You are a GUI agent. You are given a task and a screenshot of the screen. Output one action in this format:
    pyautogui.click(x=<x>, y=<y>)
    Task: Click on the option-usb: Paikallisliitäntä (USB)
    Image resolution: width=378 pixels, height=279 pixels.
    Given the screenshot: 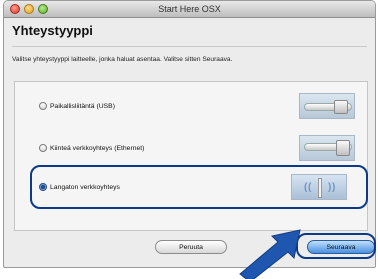 What is the action you would take?
    pyautogui.click(x=77, y=106)
    